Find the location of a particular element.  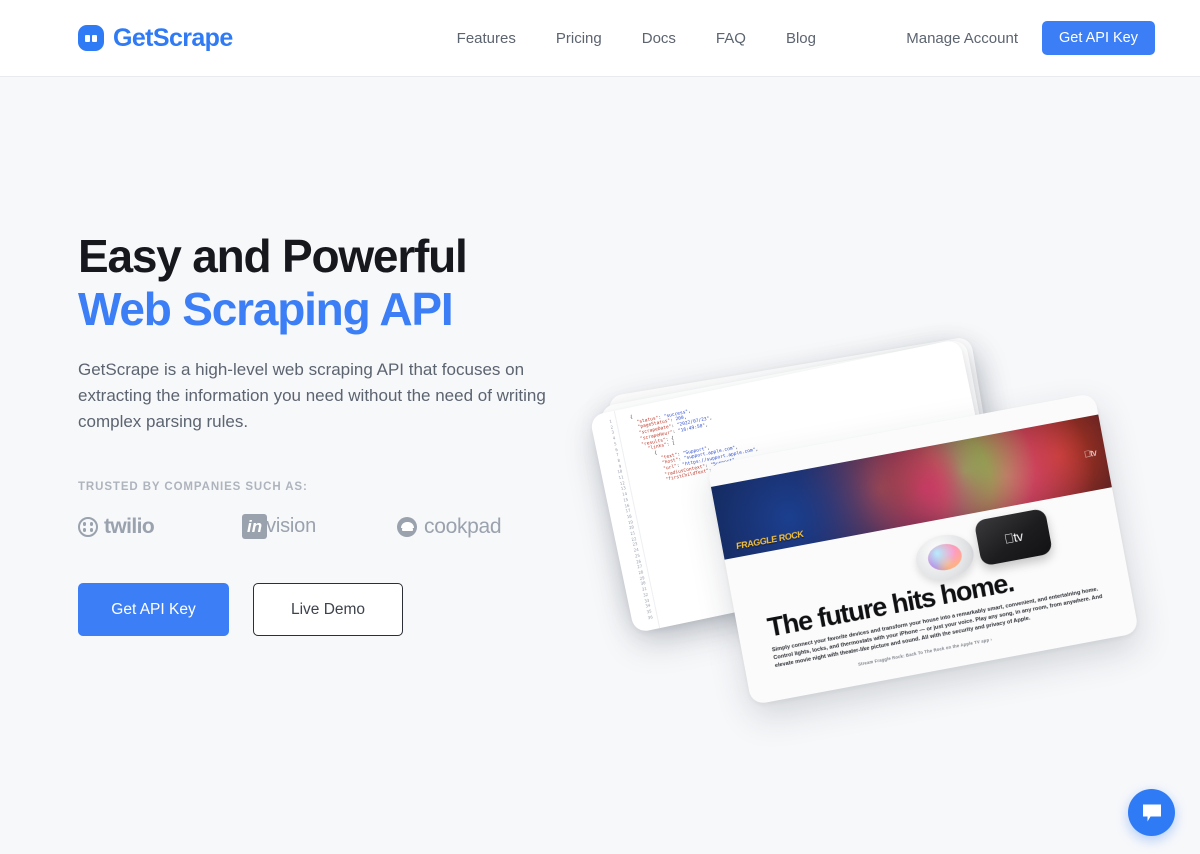

brand-logo-link: GetScrape is located at coordinates (155, 38).